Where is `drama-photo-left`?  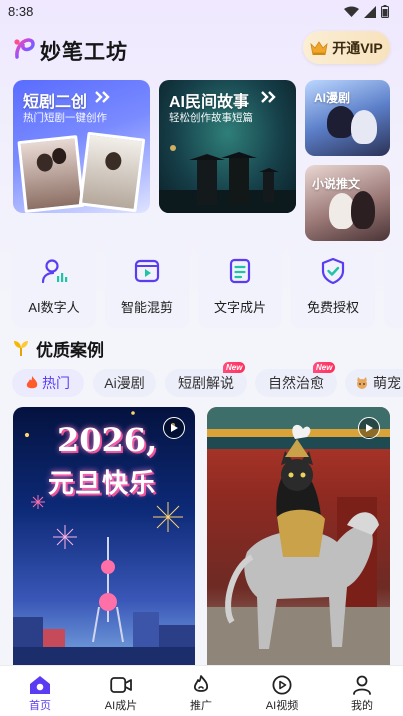 drama-photo-left is located at coordinates (51, 174).